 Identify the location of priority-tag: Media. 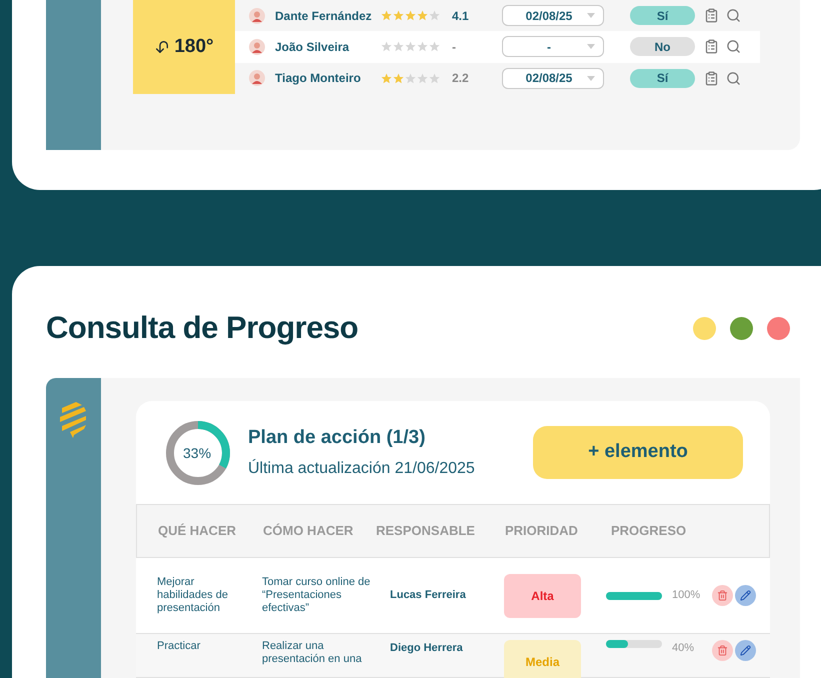
(542, 659).